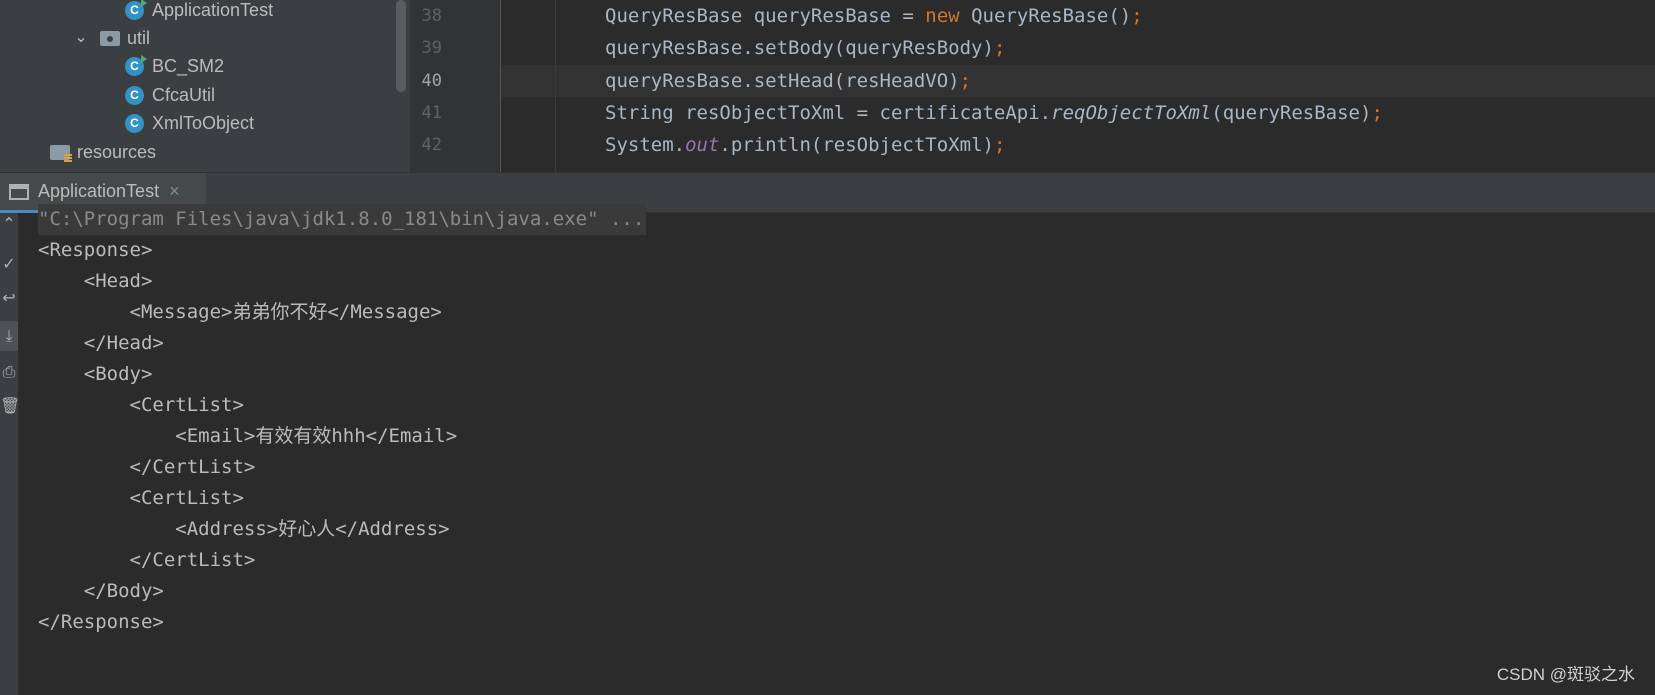 Image resolution: width=1655 pixels, height=695 pixels. I want to click on code-line: queryResBase.setBody(queryResBody);, so click(805, 48).